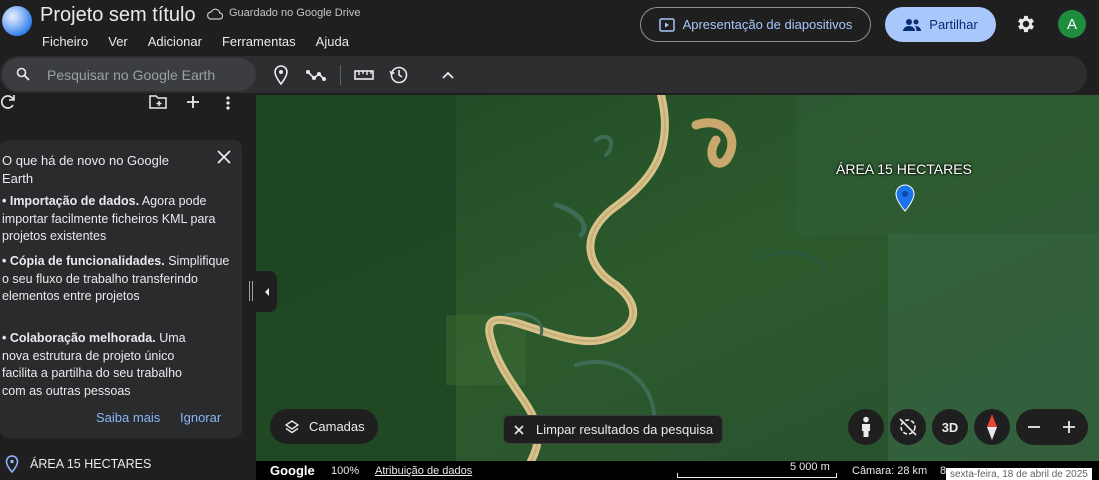  Describe the element at coordinates (65, 41) in the screenshot. I see `menu-ficheiro: Ficheiro` at that location.